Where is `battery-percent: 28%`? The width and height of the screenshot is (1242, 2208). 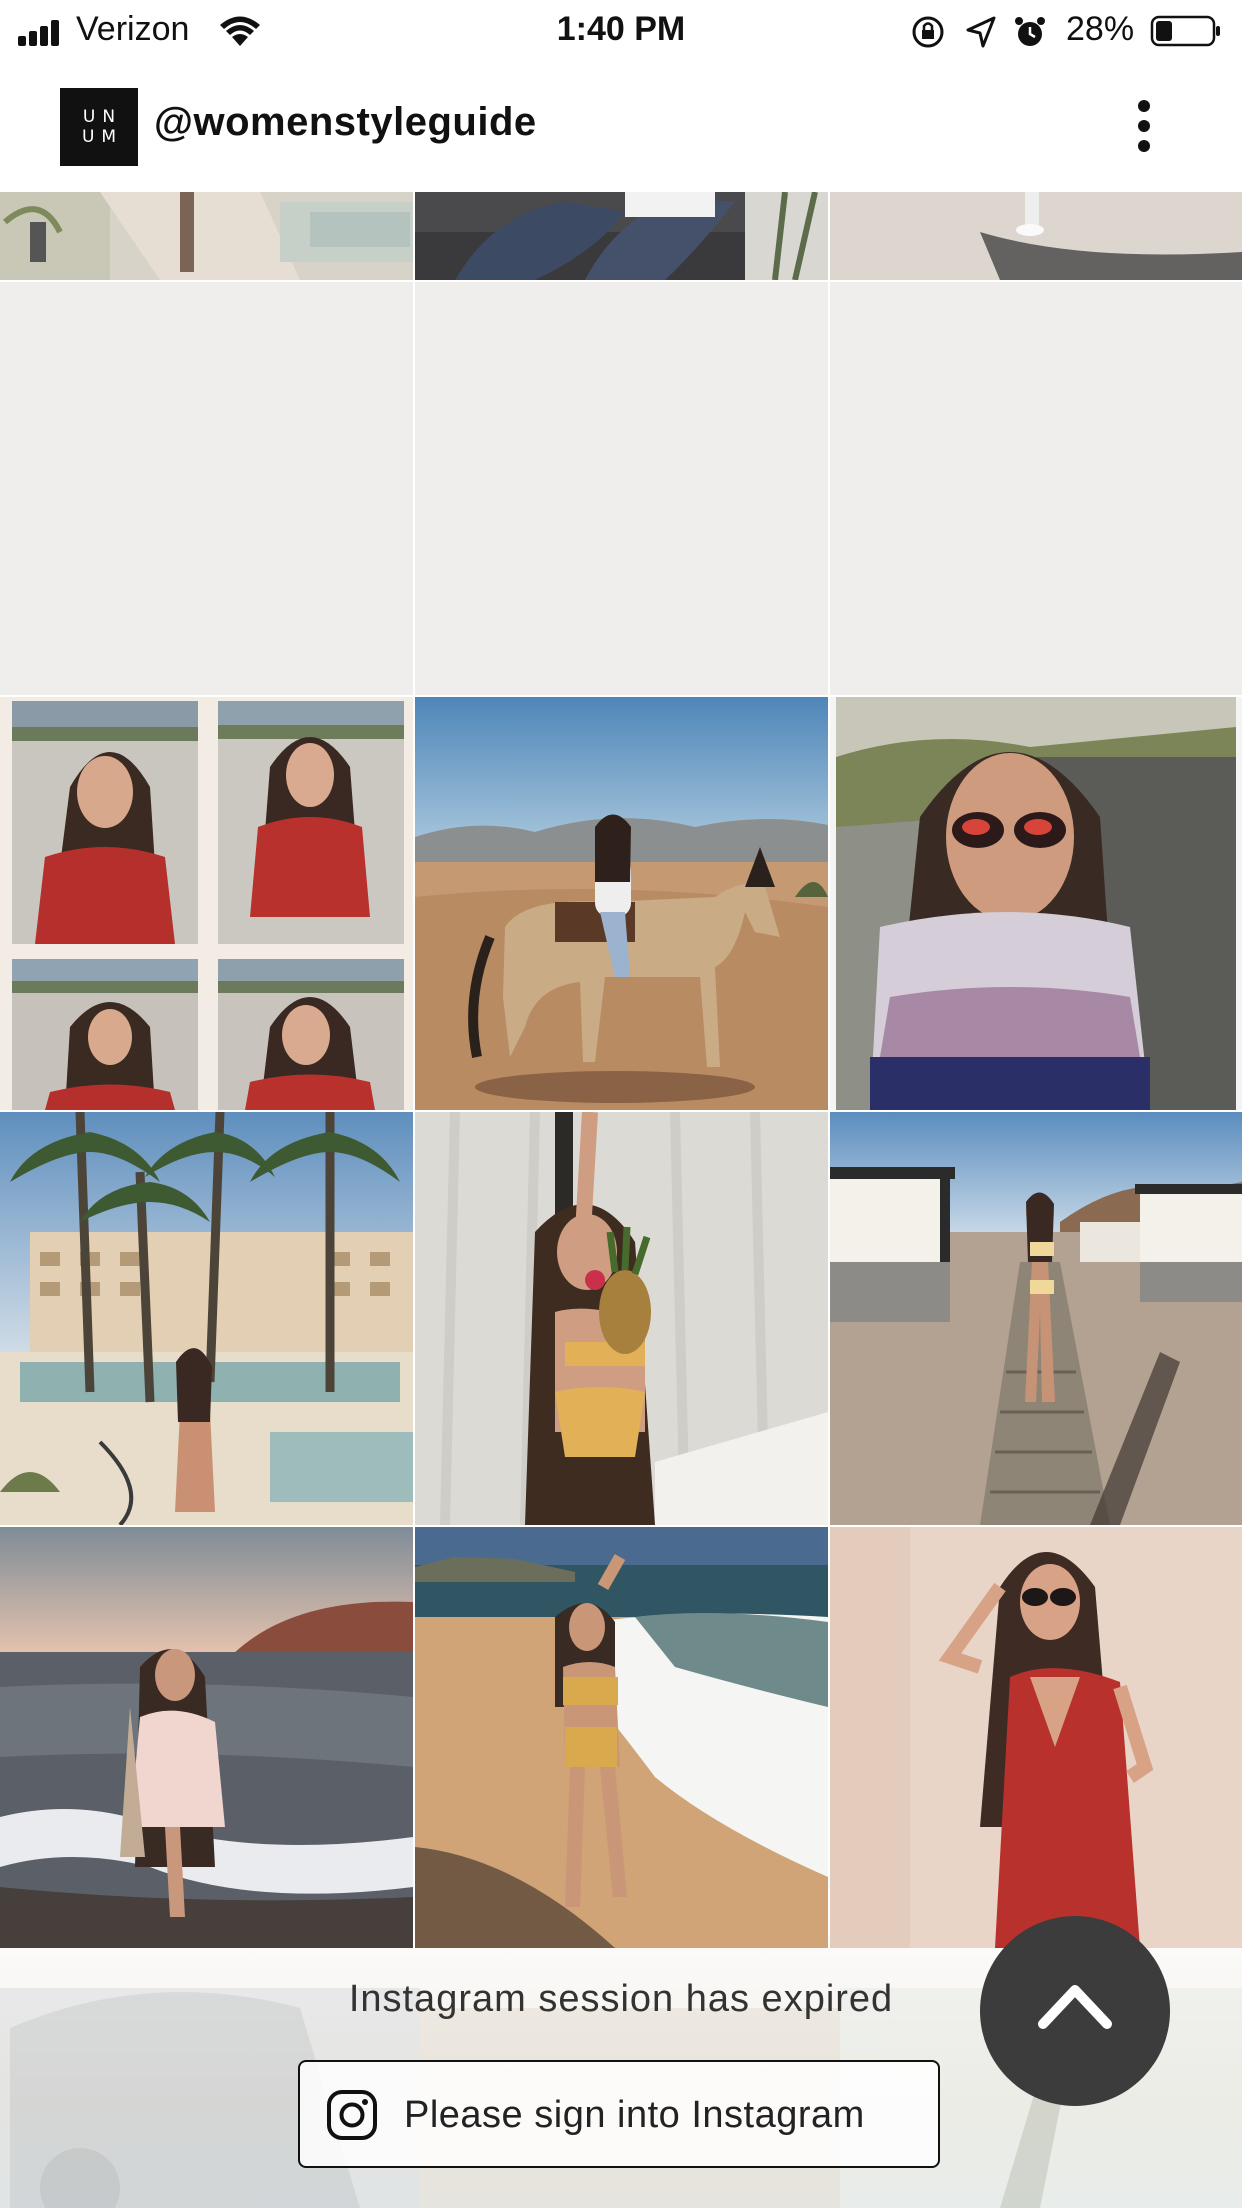 battery-percent: 28% is located at coordinates (1100, 29).